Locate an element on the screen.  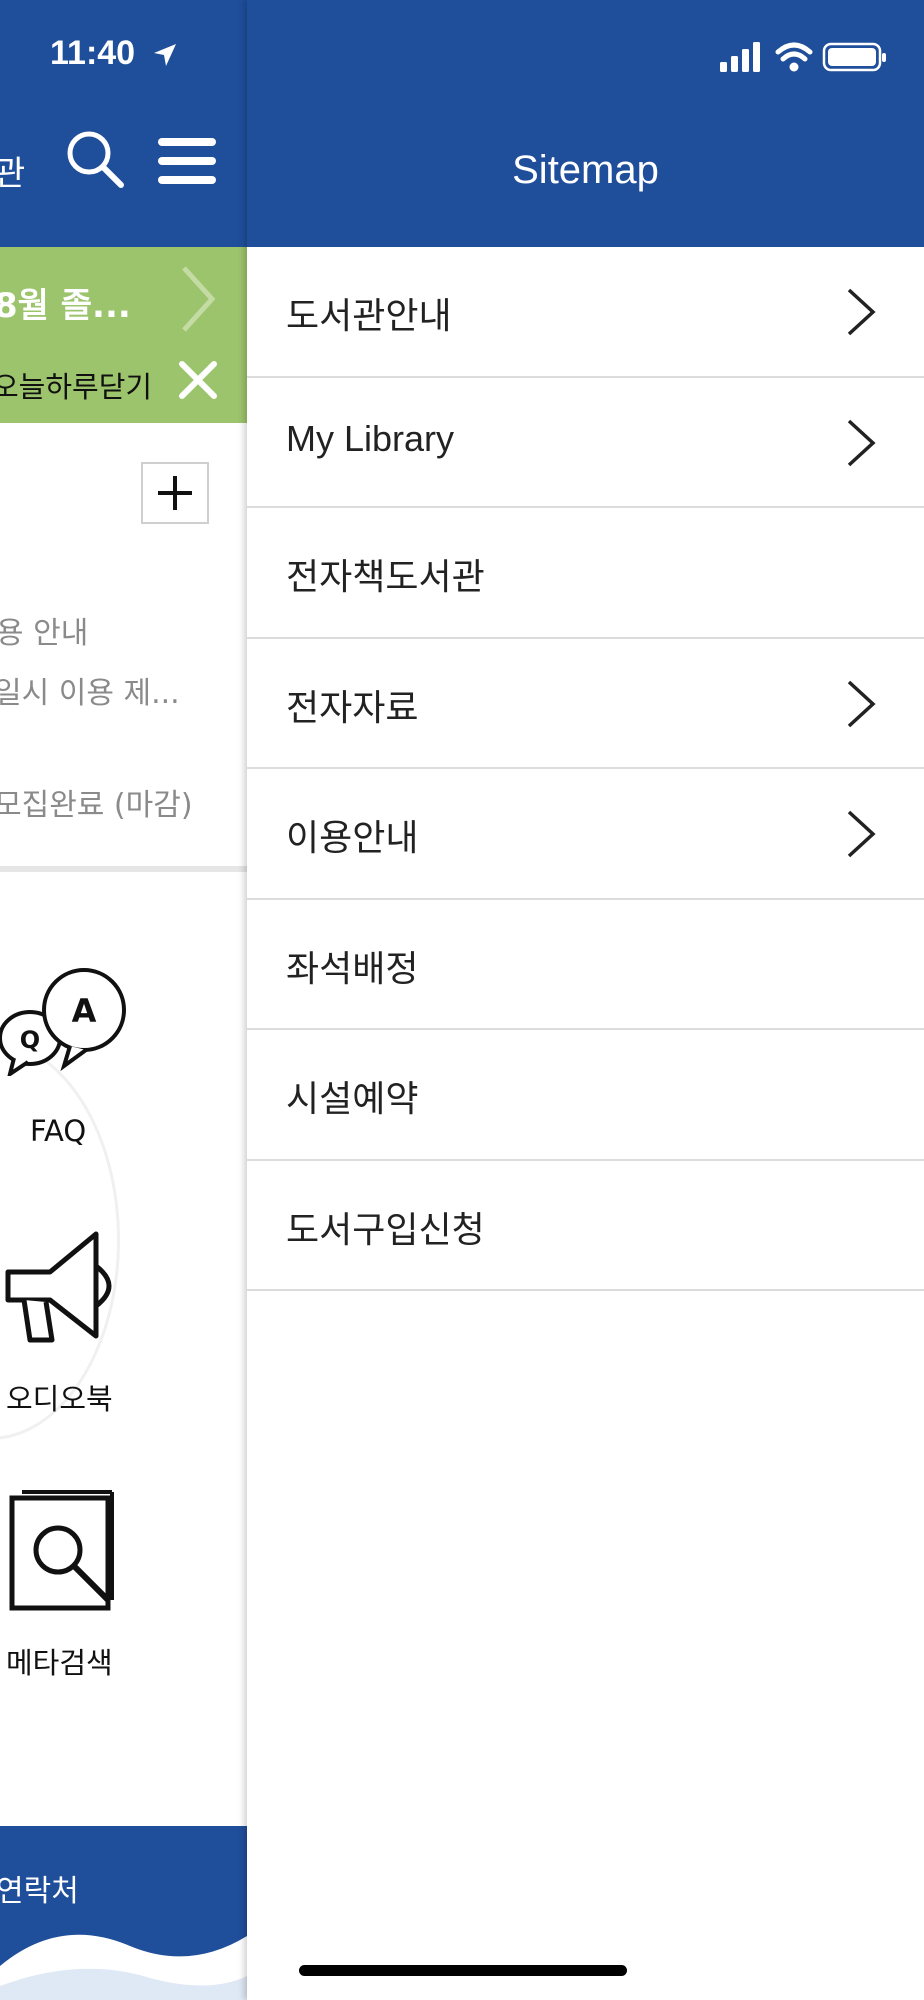
book-search-icon is located at coordinates (63, 1552).